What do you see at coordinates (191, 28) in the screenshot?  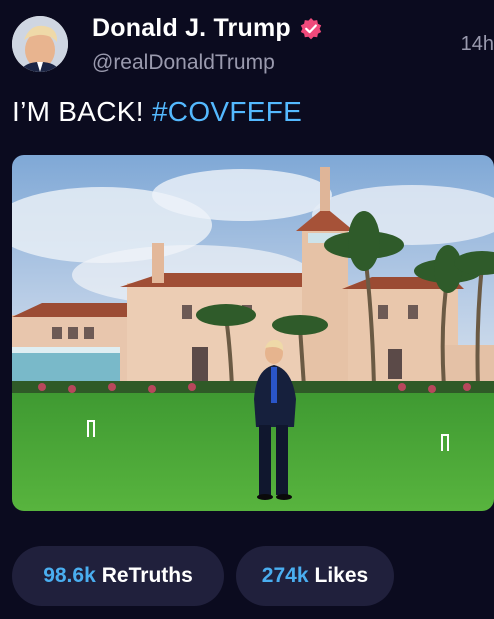 I see `author-display-name: Donald J. Trump` at bounding box center [191, 28].